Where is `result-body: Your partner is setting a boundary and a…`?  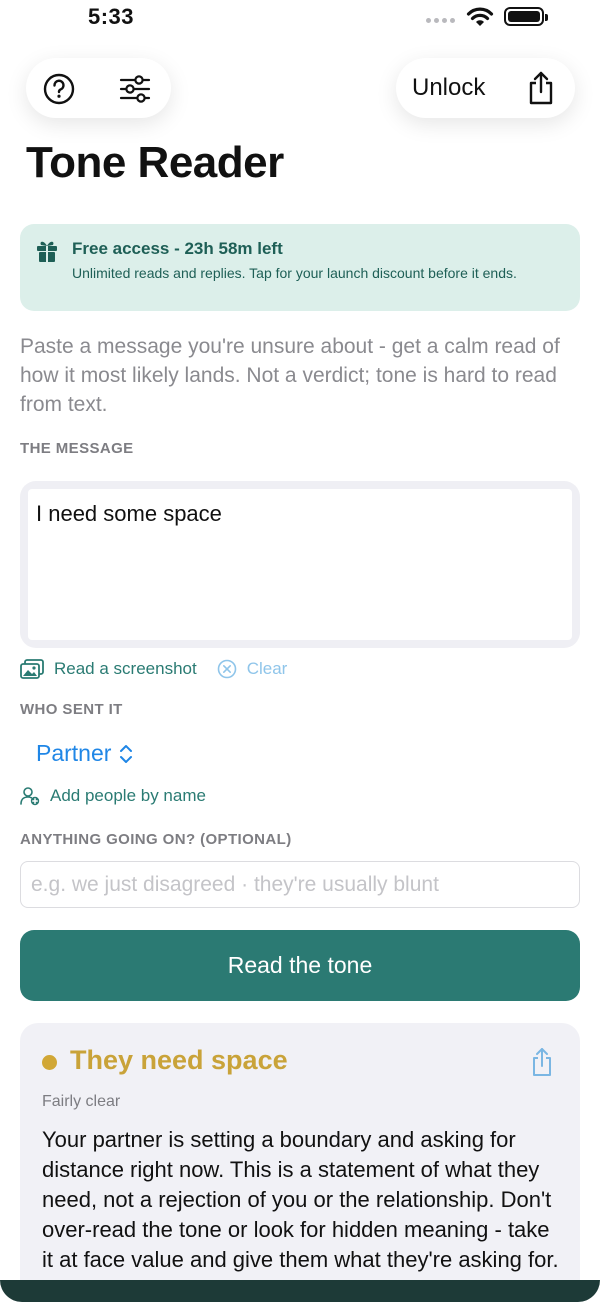 result-body: Your partner is setting a boundary and a… is located at coordinates (300, 1199).